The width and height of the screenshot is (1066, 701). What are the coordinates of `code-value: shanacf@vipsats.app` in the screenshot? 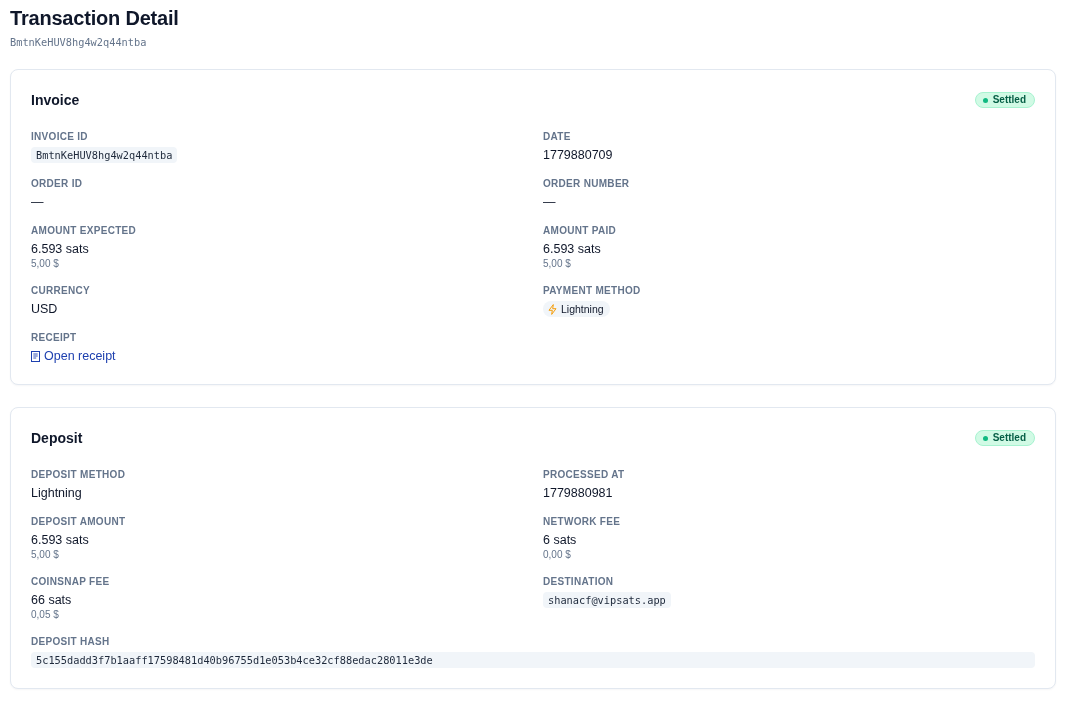 It's located at (607, 600).